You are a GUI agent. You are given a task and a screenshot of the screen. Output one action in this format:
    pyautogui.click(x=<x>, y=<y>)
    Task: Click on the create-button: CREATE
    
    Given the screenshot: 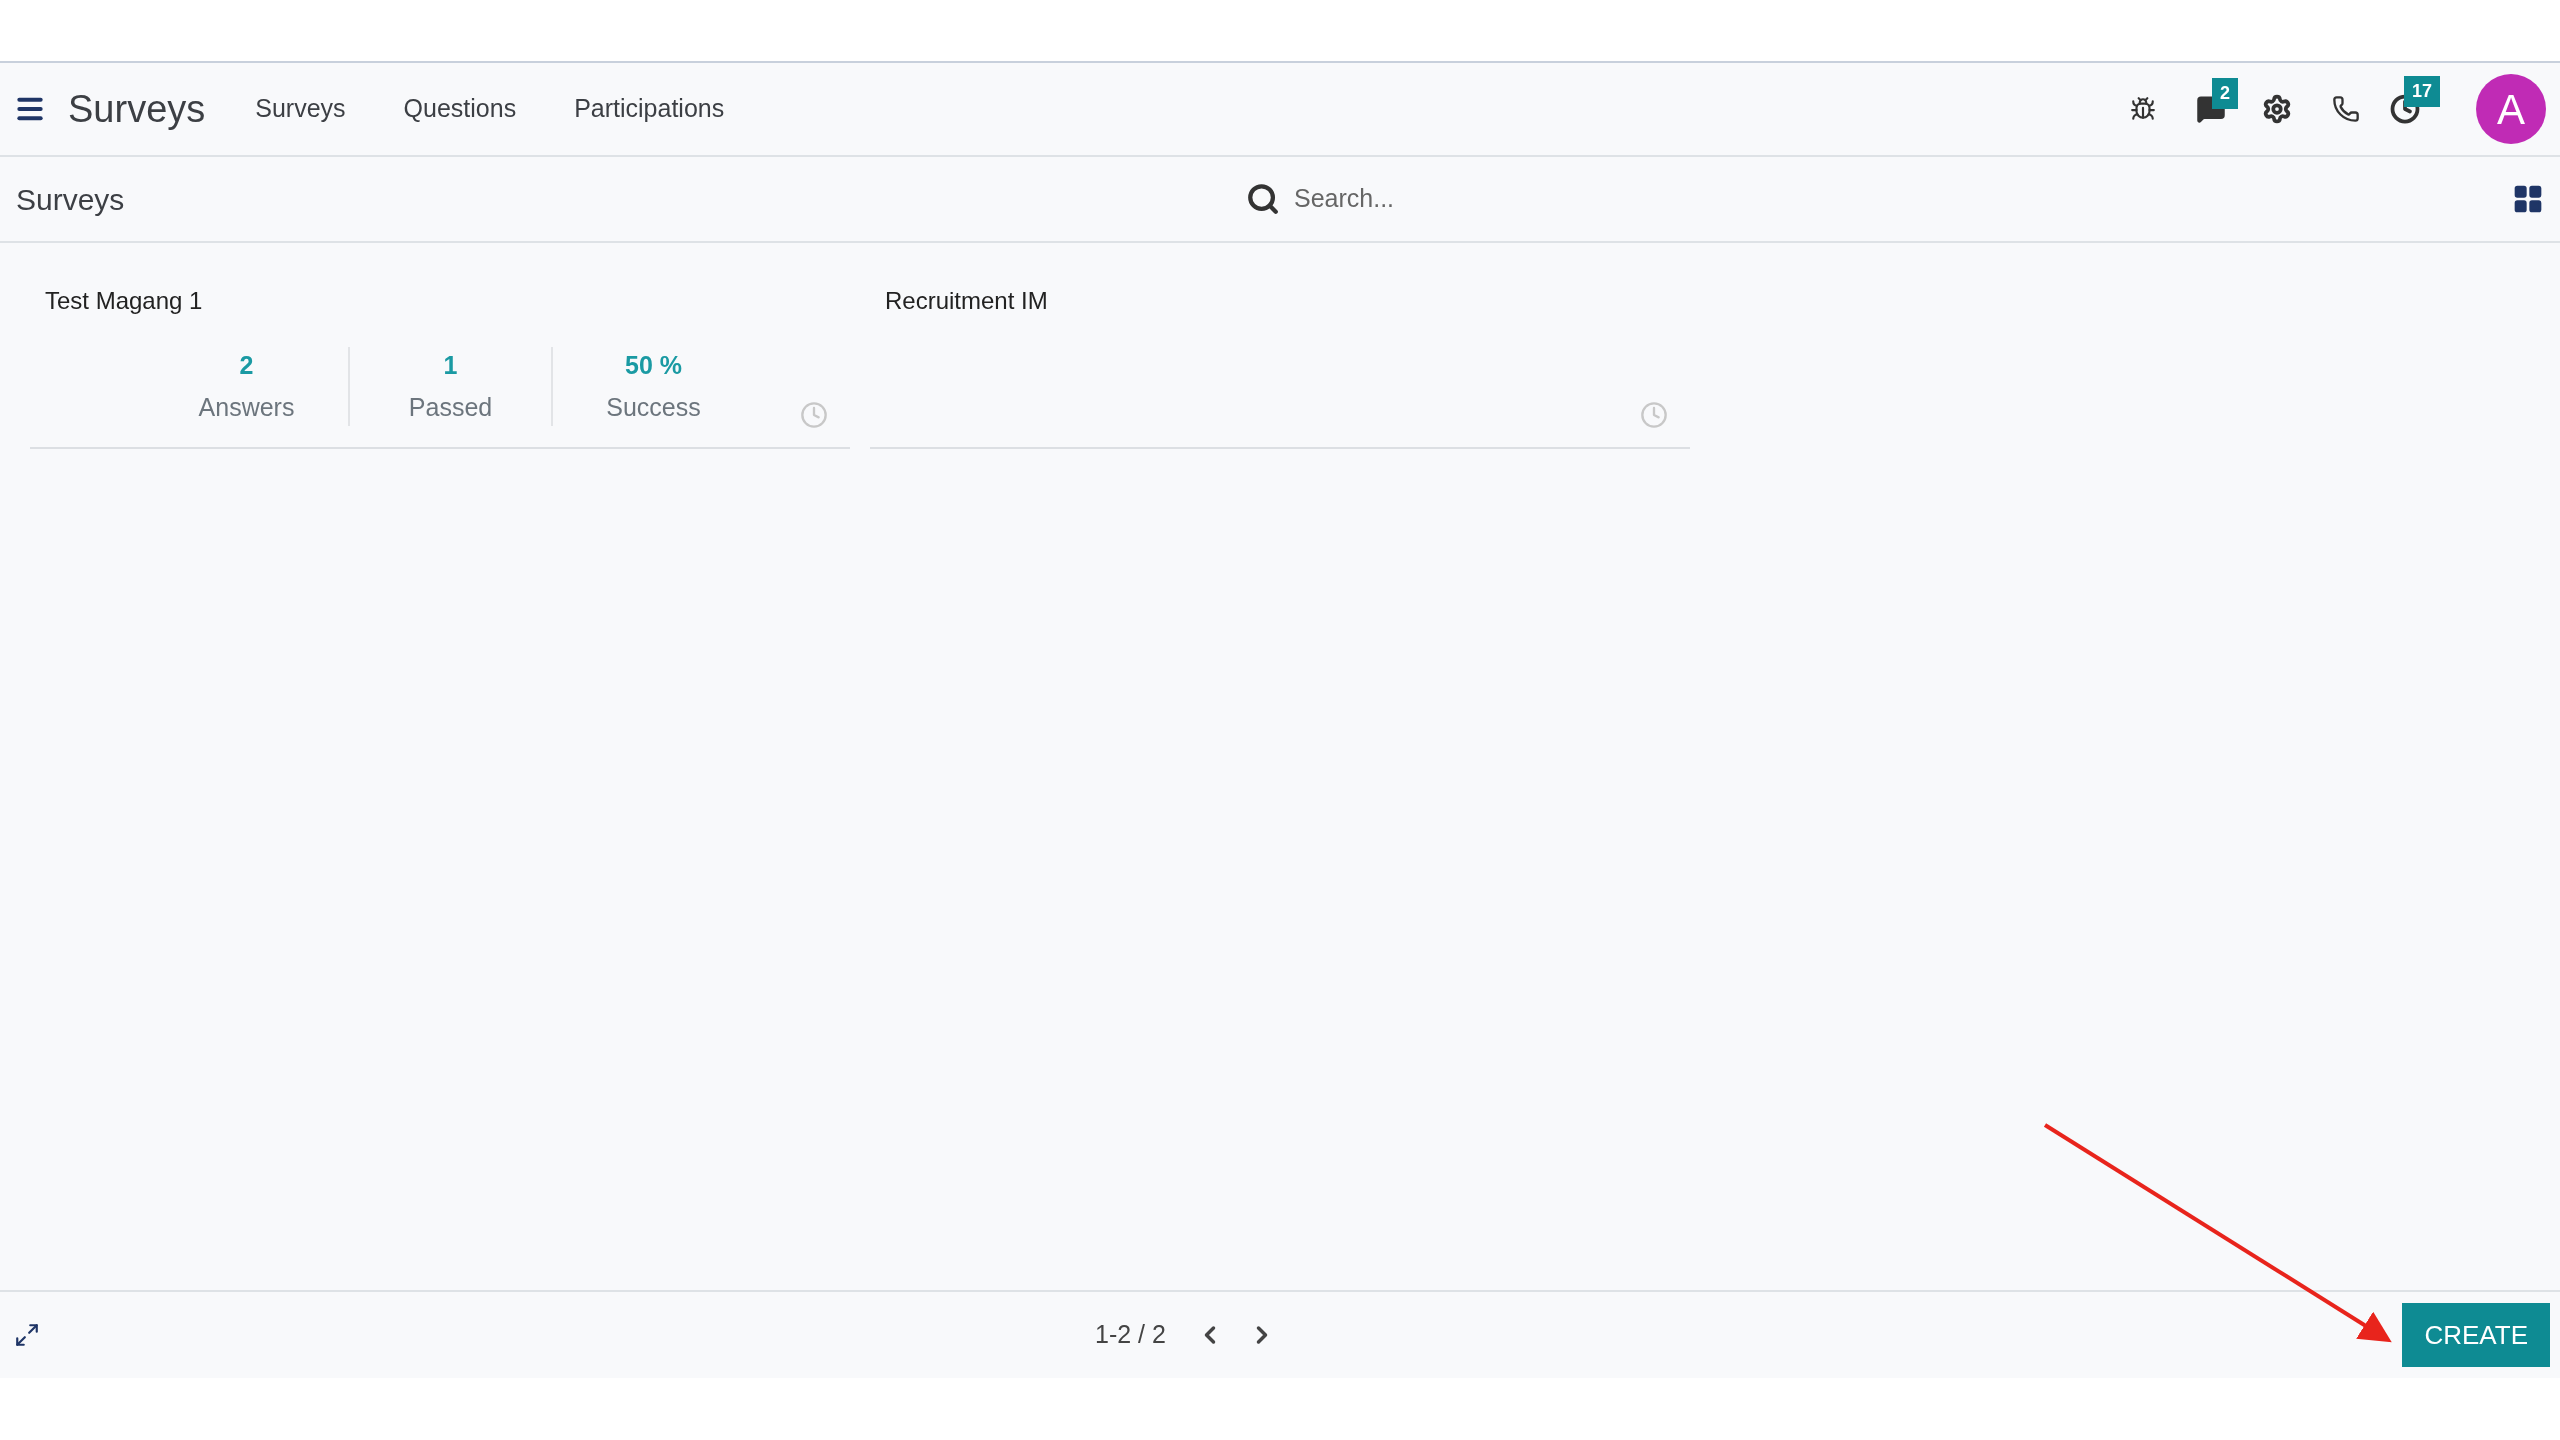 What is the action you would take?
    pyautogui.click(x=2476, y=1335)
    